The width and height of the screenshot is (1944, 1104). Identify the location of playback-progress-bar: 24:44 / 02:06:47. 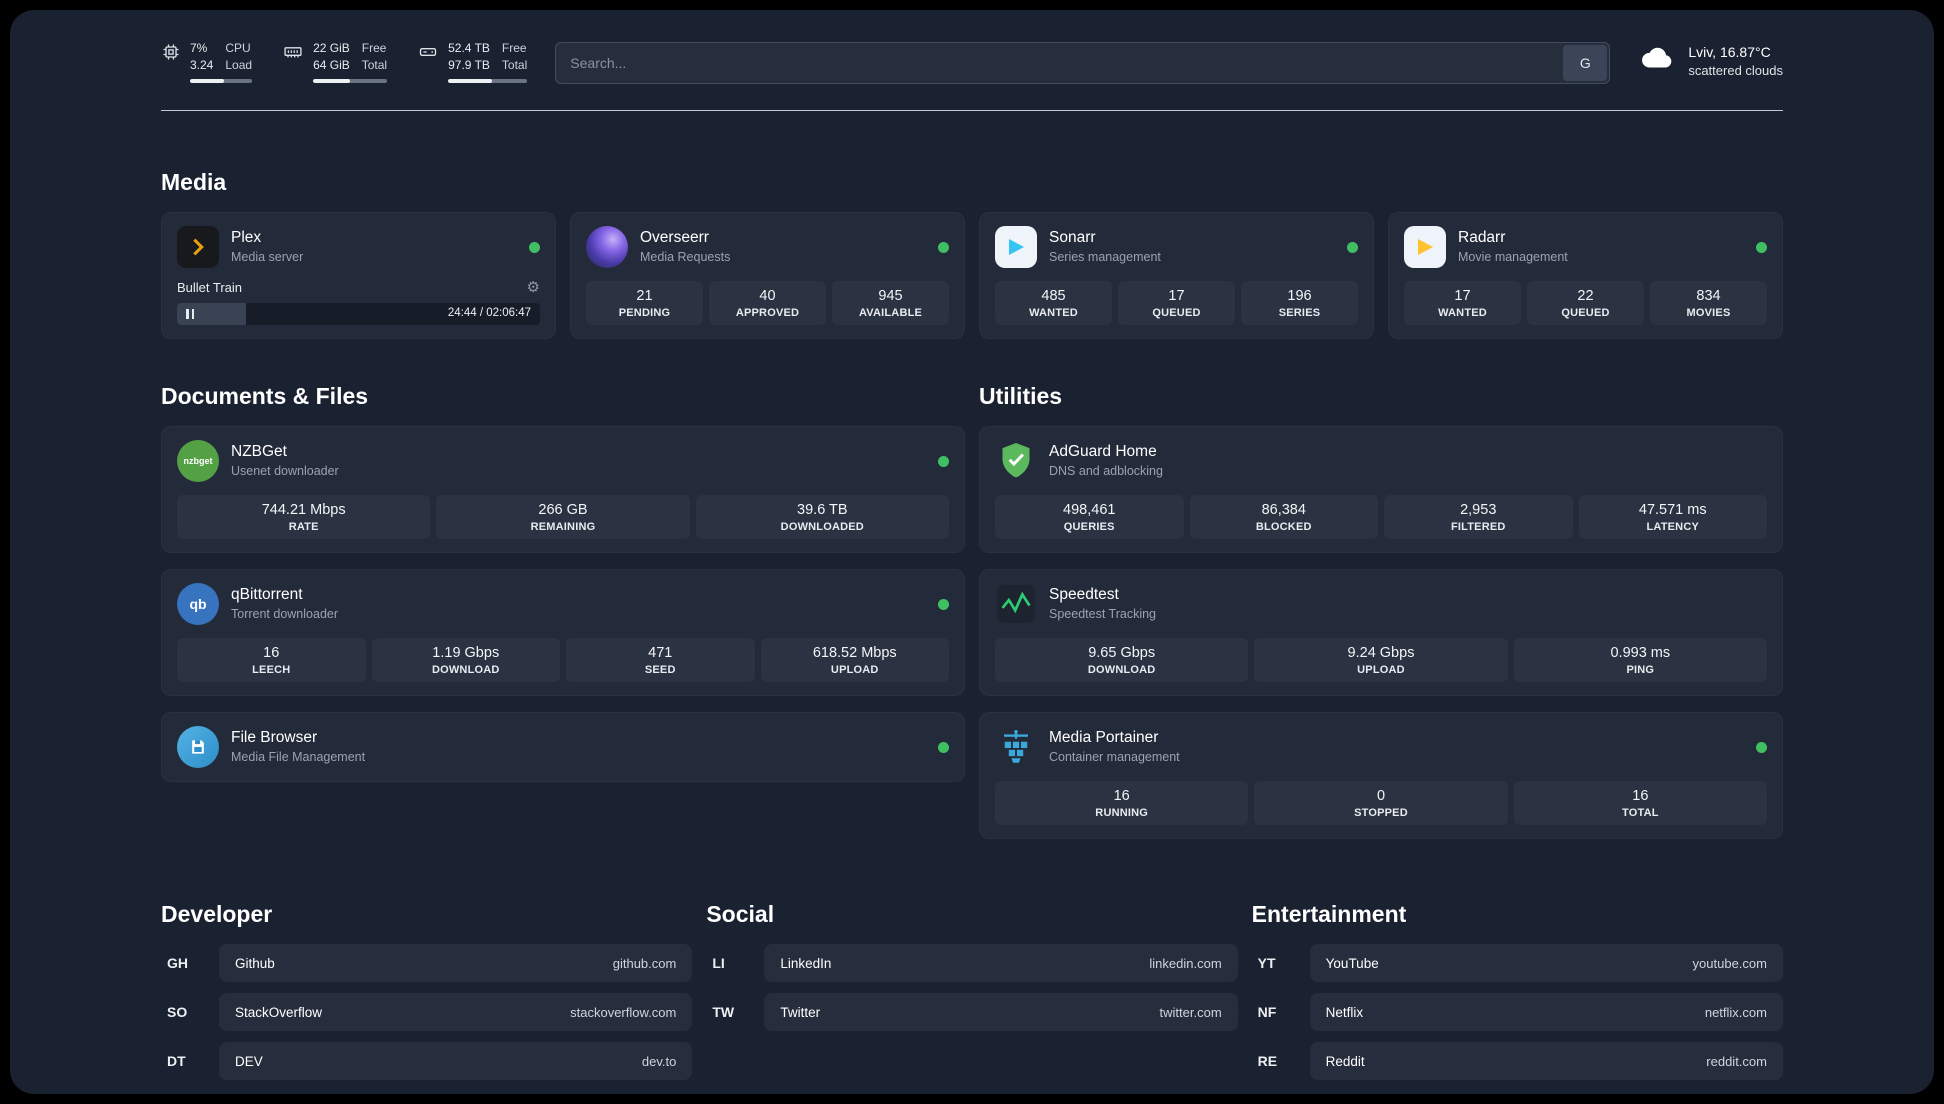
(358, 314).